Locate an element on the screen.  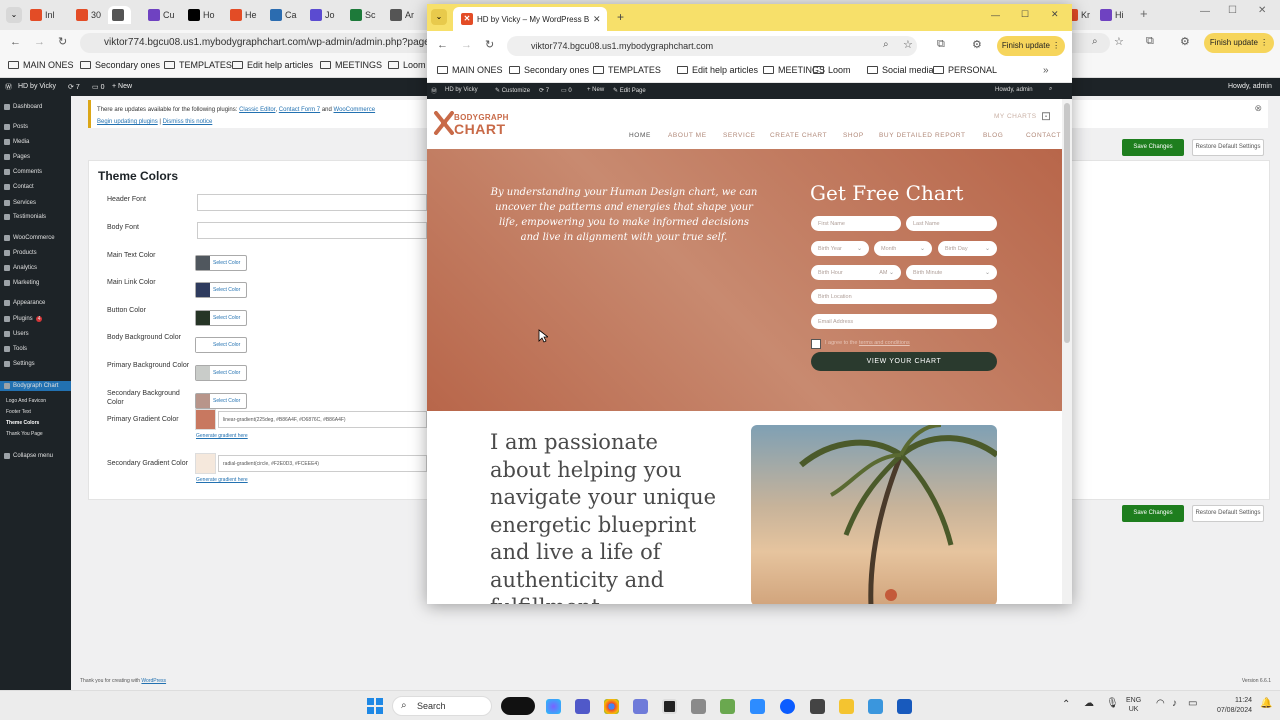
menu-item-dashboard: Dashboard is located at coordinates (23, 107).